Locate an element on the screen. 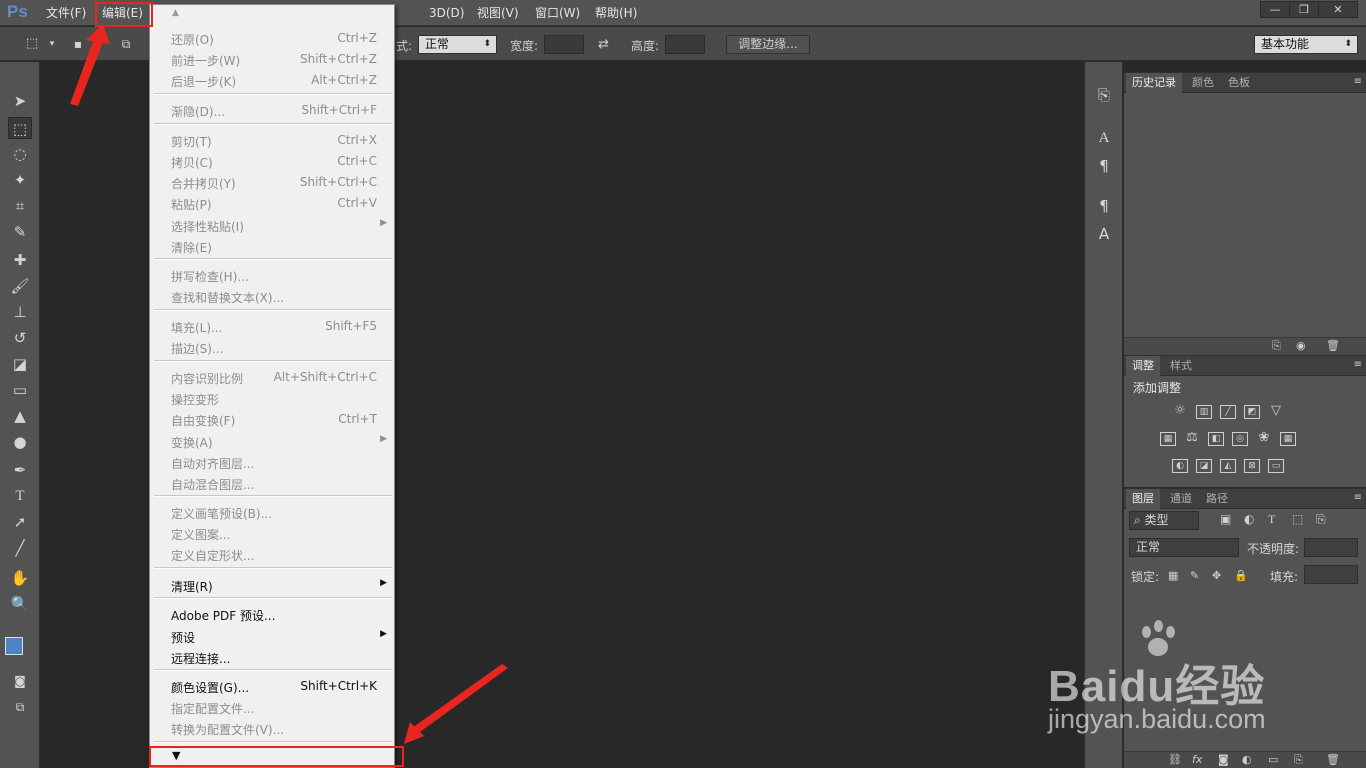  opacity-input is located at coordinates (1331, 547).